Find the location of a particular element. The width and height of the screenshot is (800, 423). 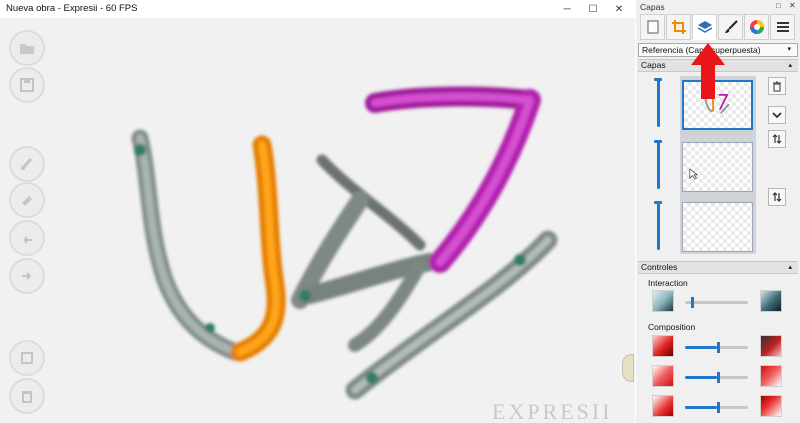

layers-toggle-icon is located at coordinates (27, 358).